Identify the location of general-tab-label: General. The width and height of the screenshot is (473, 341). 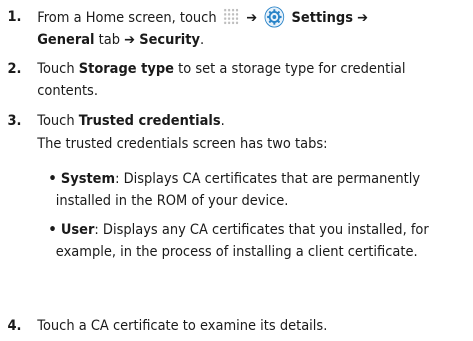
(66, 40).